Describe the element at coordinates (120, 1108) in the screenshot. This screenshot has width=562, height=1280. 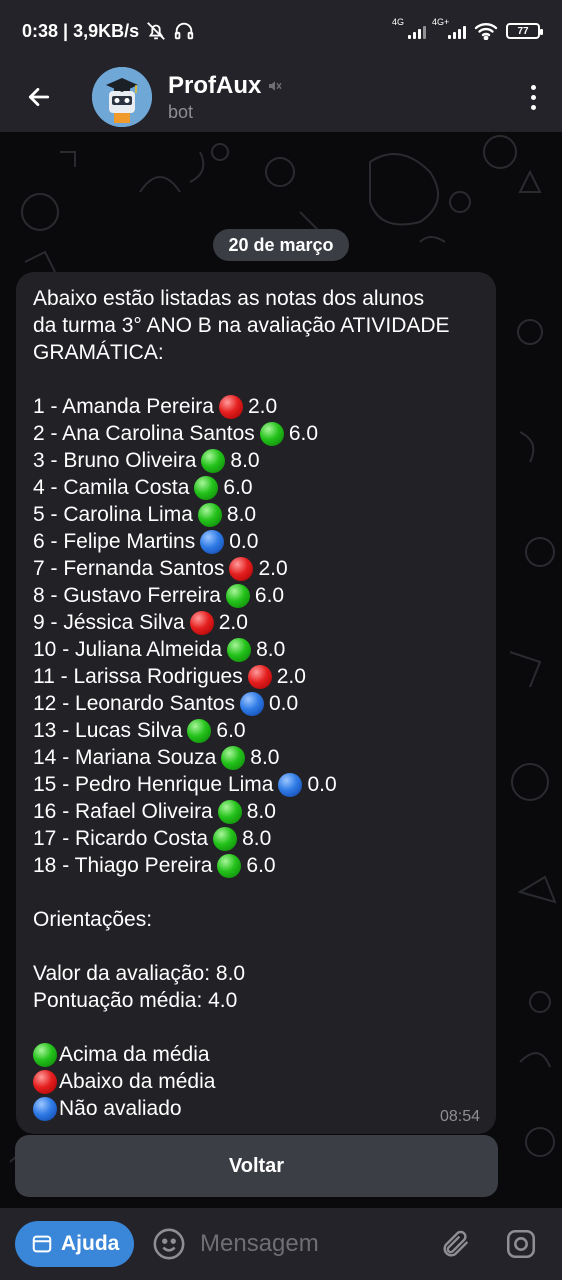
I see `legend-label: Não avaliado` at that location.